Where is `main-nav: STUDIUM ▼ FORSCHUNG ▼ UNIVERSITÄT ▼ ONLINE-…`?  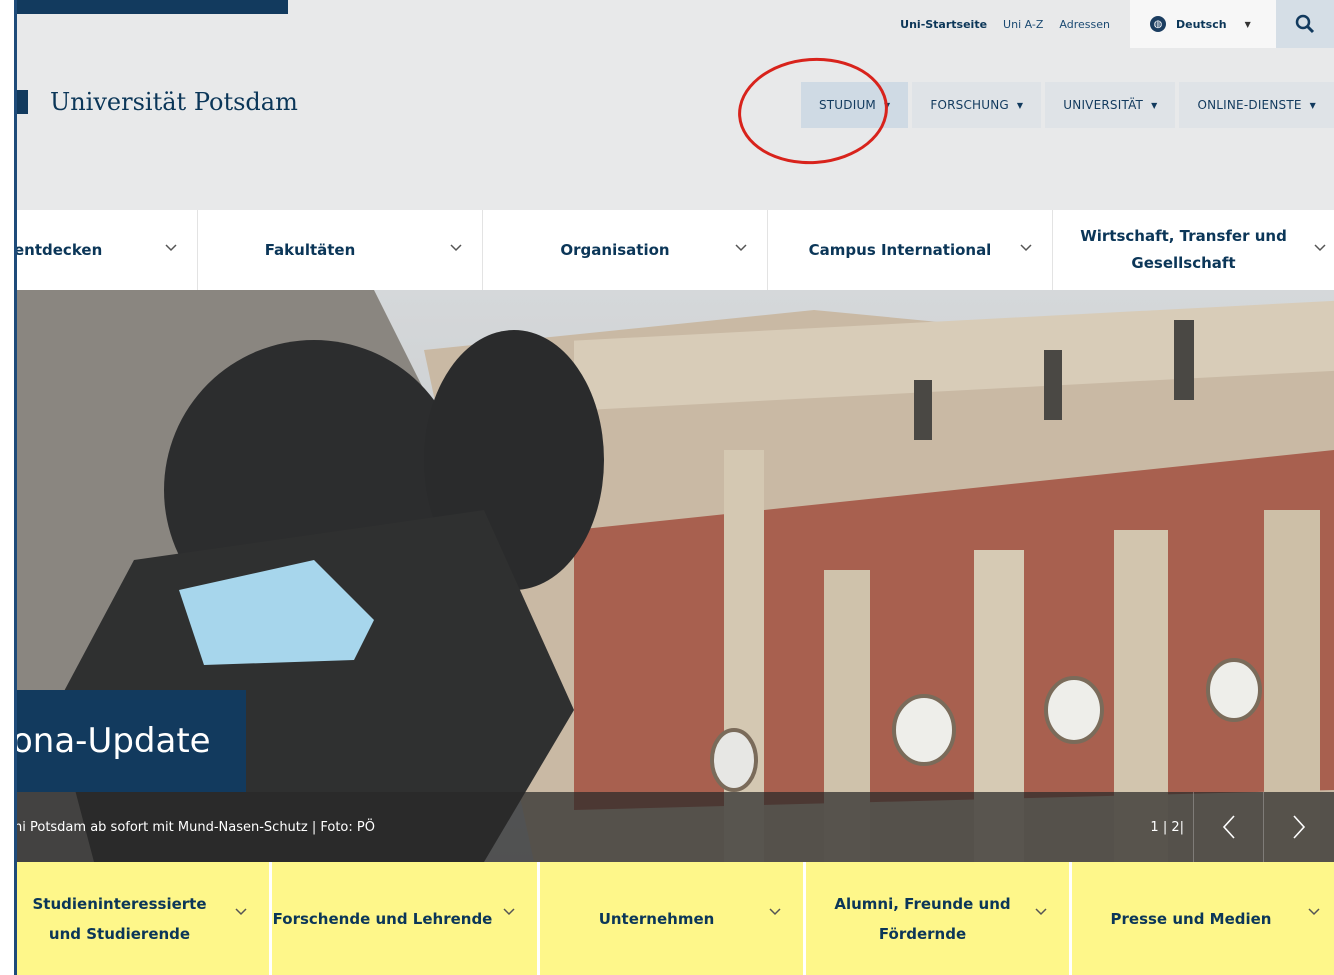
main-nav: STUDIUM ▼ FORSCHUNG ▼ UNIVERSITÄT ▼ ONLINE-… is located at coordinates (1065, 105).